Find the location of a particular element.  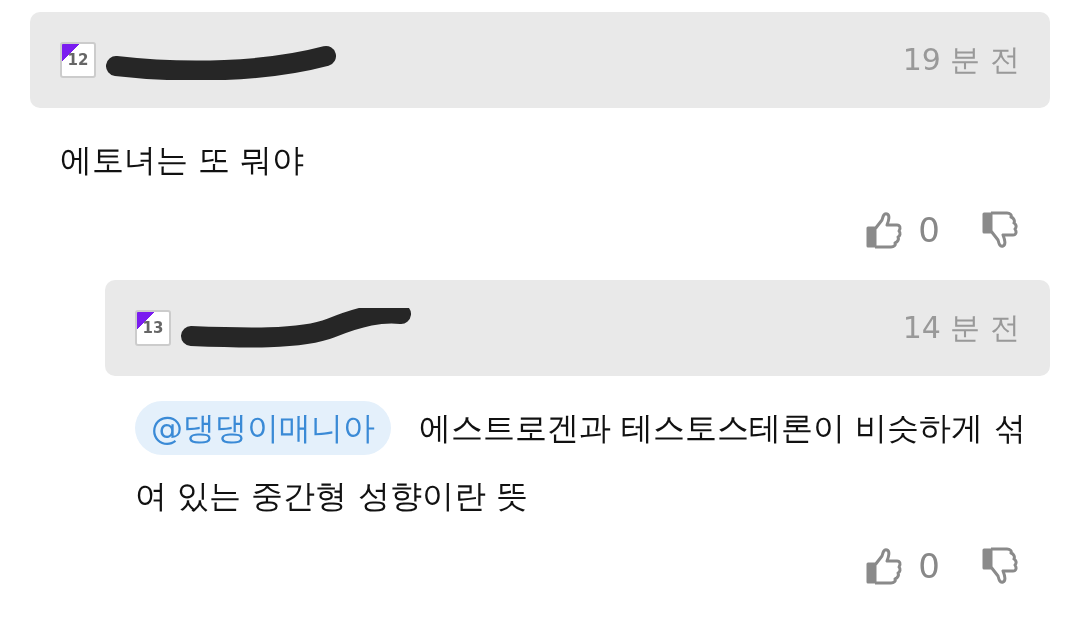

level-badge: 12 is located at coordinates (78, 60).